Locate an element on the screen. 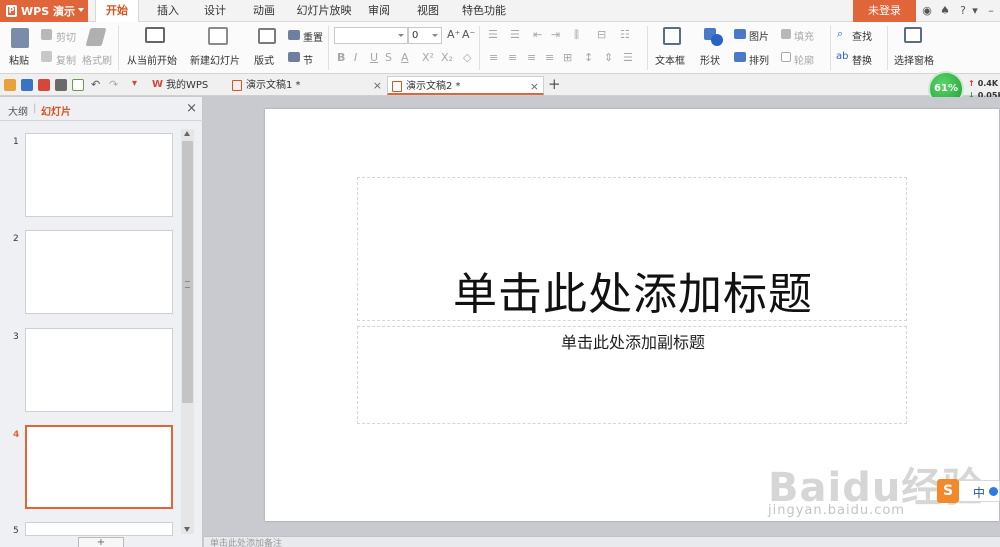 The width and height of the screenshot is (1000, 547). tab-home: 开始 is located at coordinates (117, 11).